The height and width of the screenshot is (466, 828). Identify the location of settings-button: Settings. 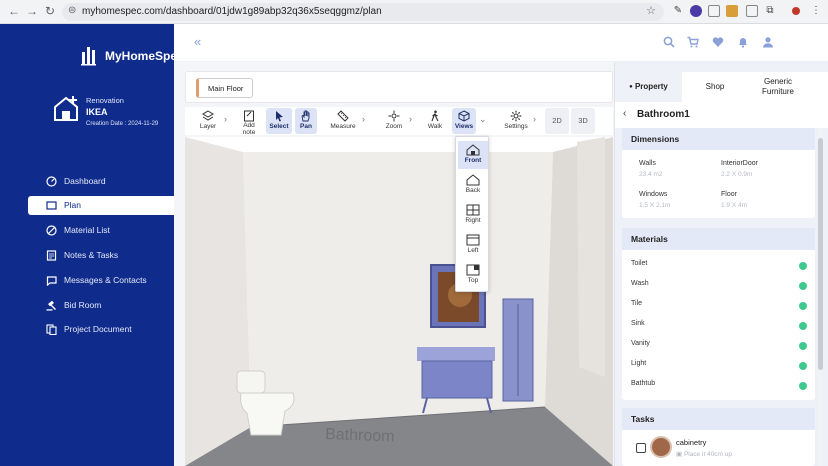
(516, 121).